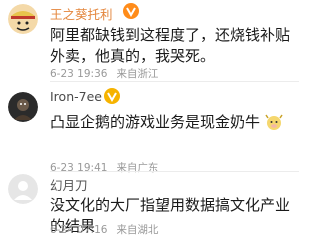 Image resolution: width=320 pixels, height=245 pixels. Describe the element at coordinates (155, 122) in the screenshot. I see `comment-text-content: 凸显企鹅的游戏业务是现金奶牛` at that location.